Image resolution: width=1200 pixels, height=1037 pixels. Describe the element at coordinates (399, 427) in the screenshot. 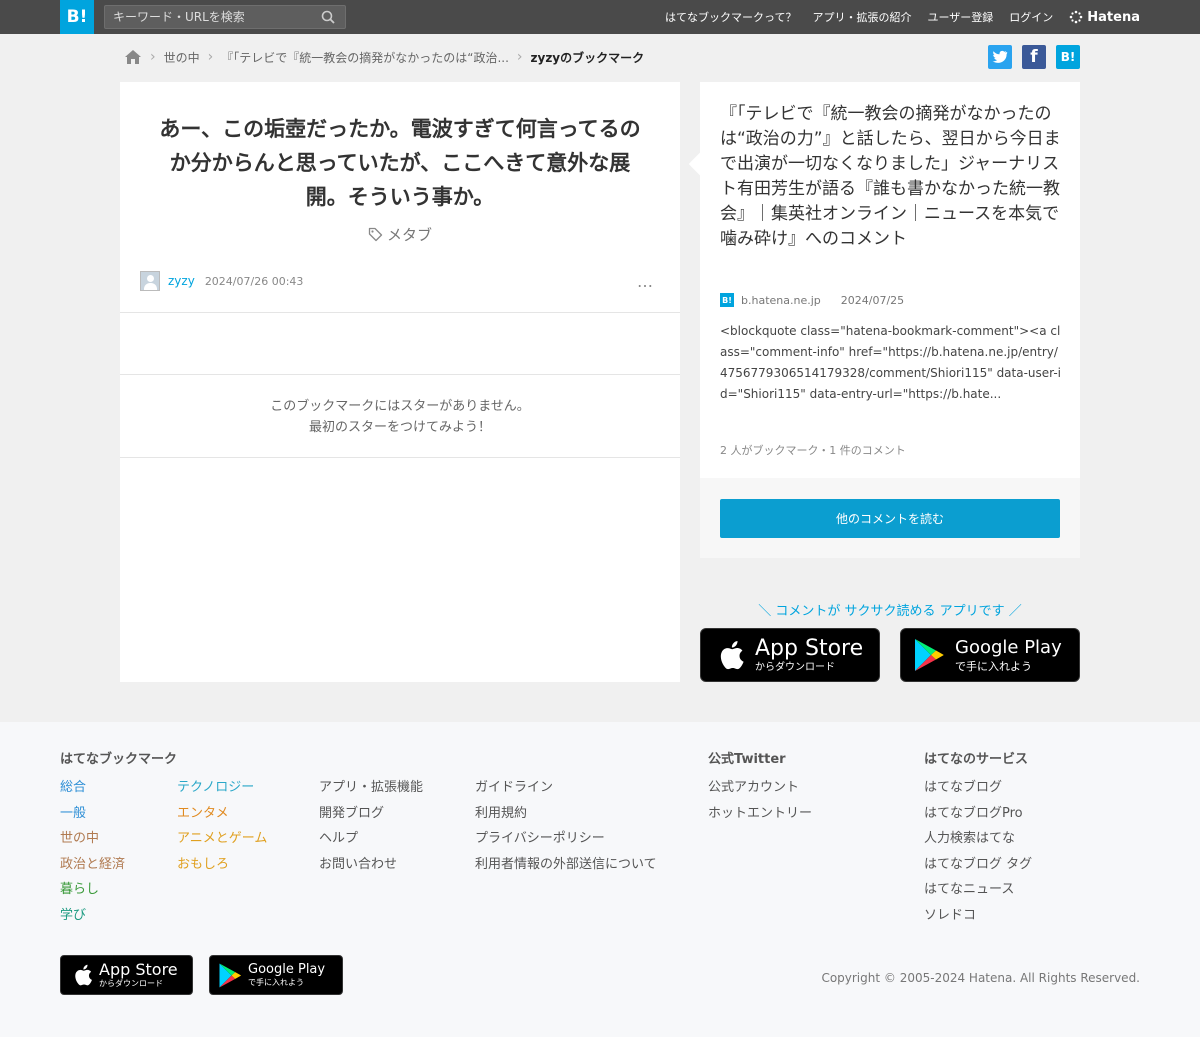

I see `no-star-line: 最初のスターをつけてみよう！` at that location.